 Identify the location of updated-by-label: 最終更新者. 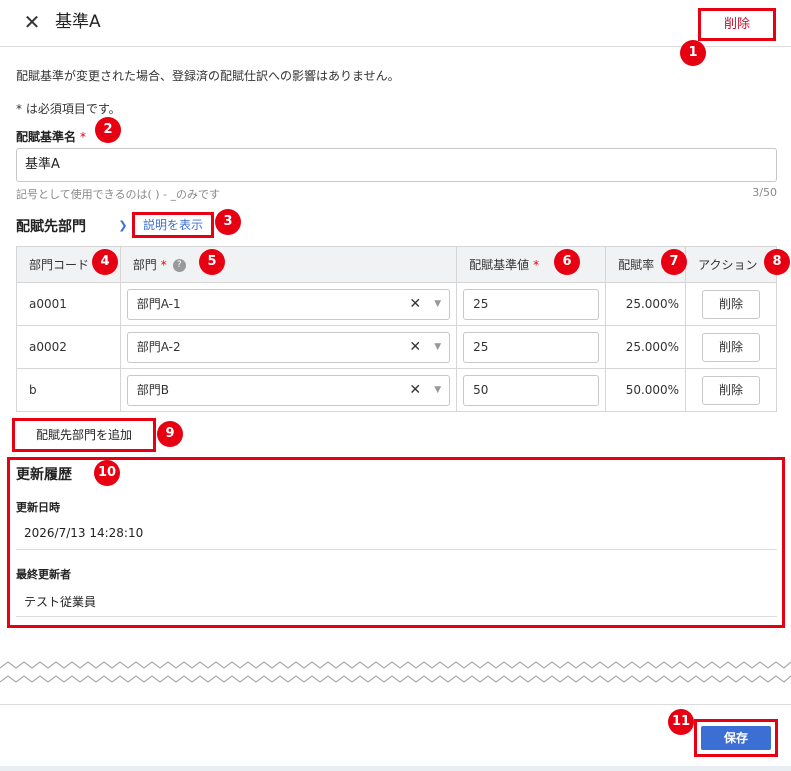
(43, 574).